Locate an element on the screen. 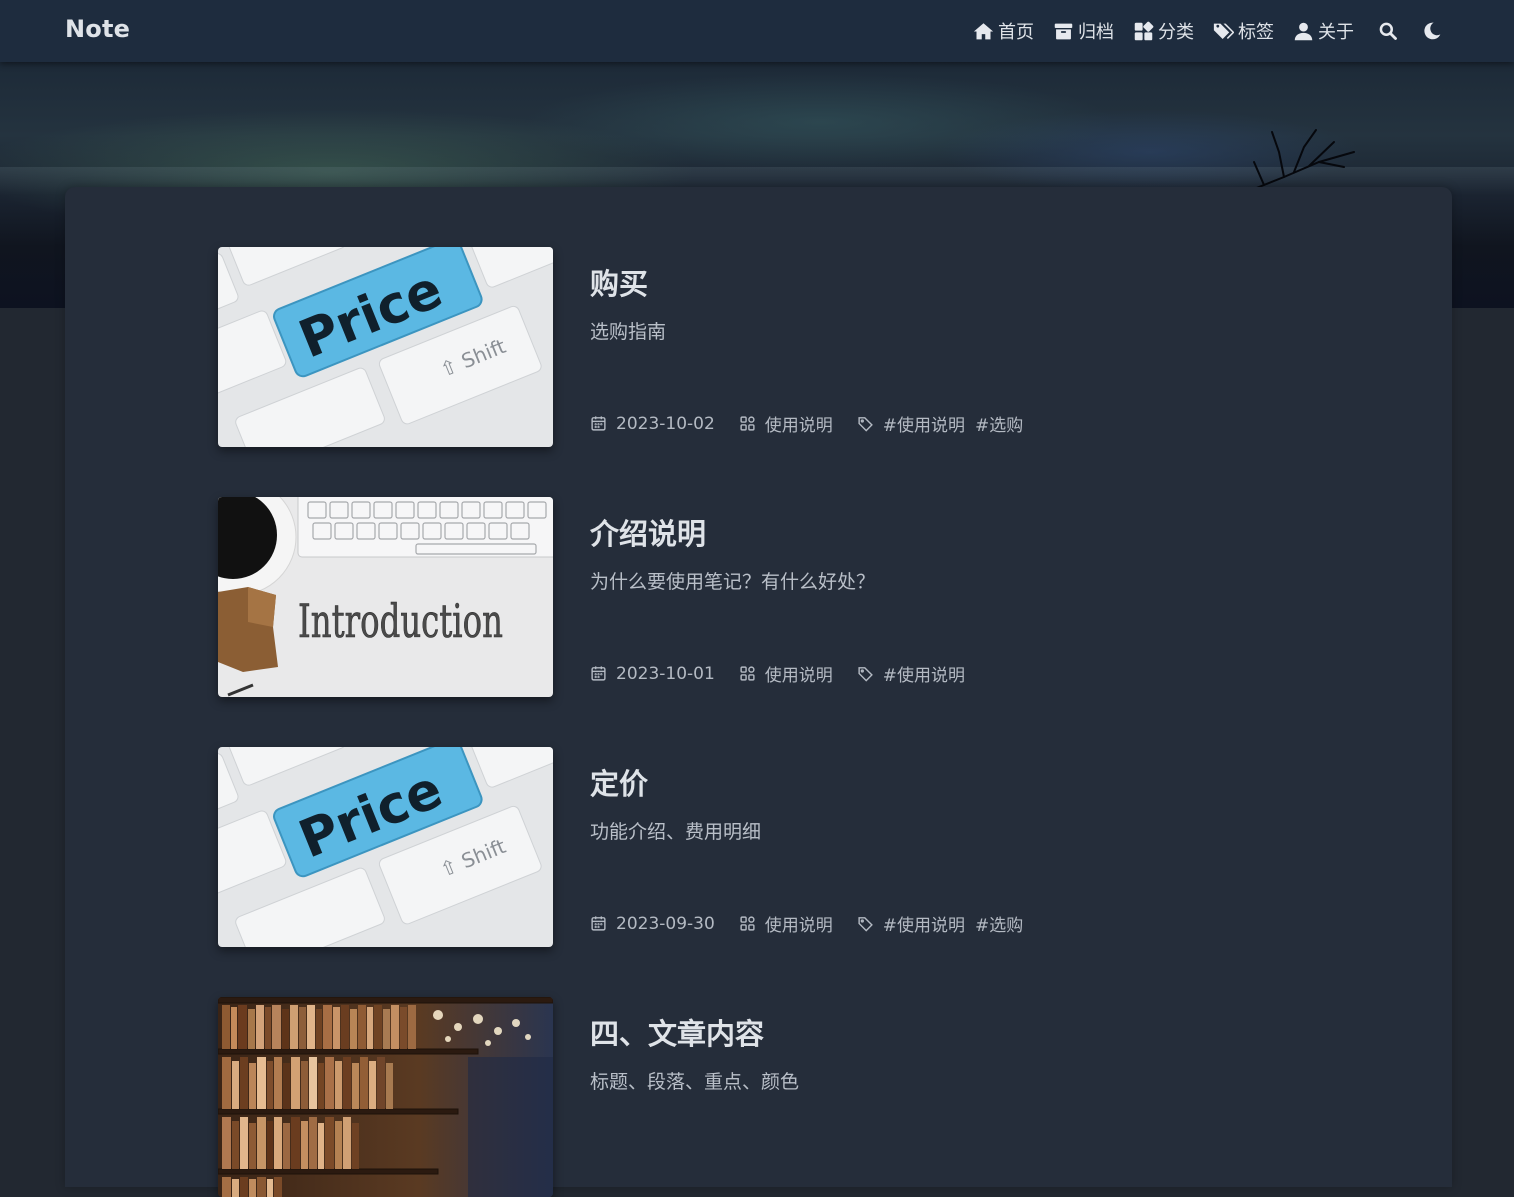  nav-item-category: 分类 is located at coordinates (1163, 31).